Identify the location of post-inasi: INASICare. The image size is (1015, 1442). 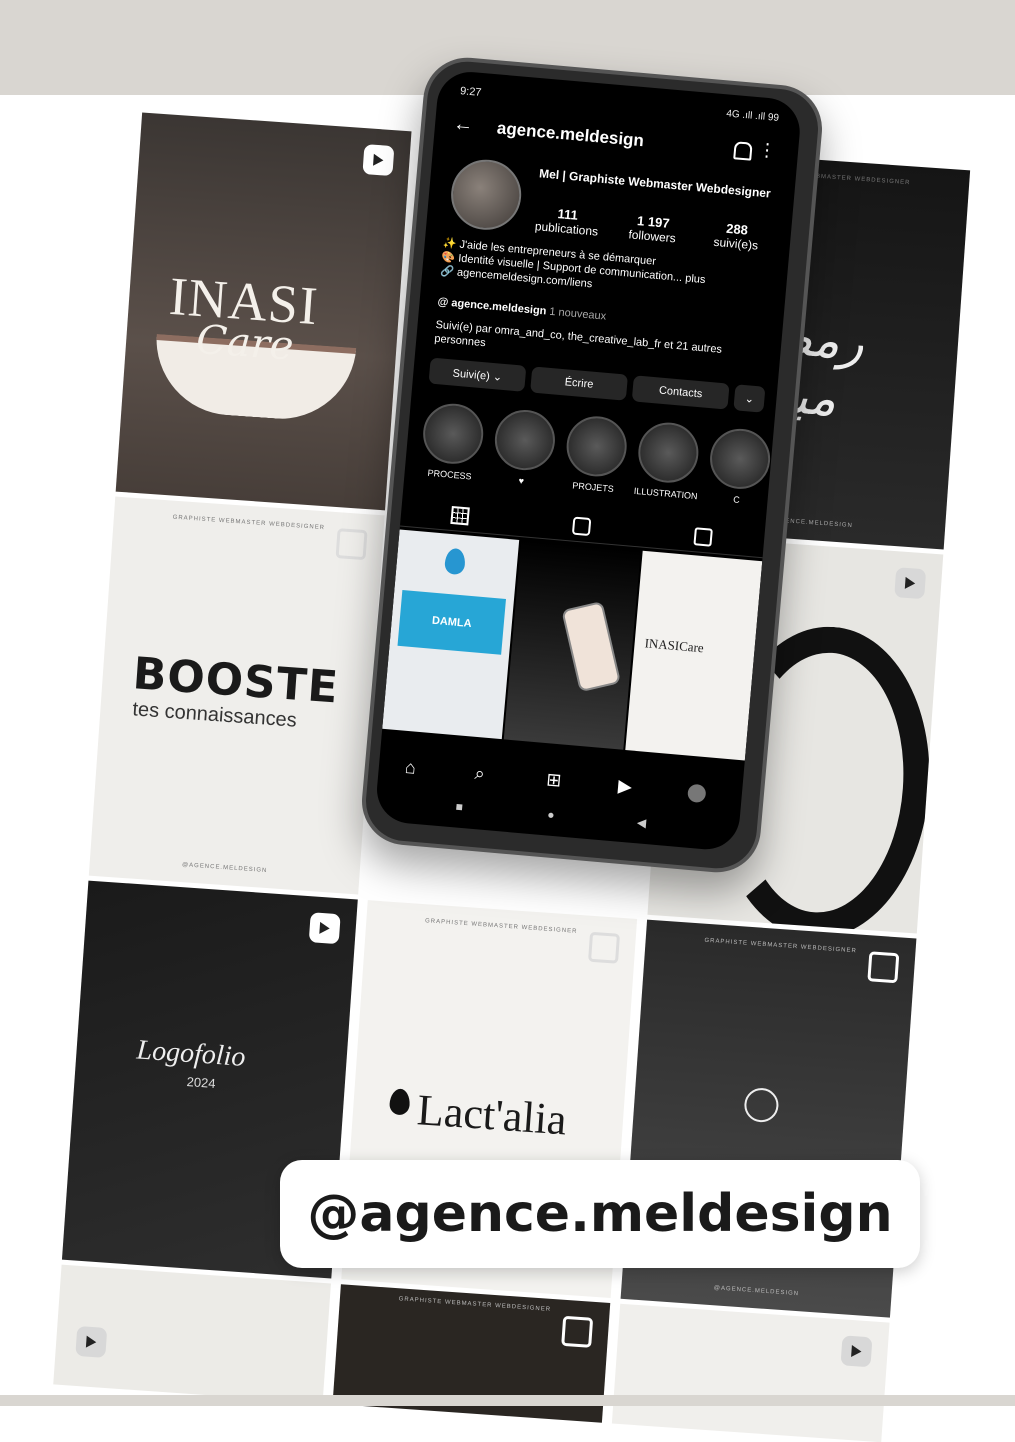
(694, 655).